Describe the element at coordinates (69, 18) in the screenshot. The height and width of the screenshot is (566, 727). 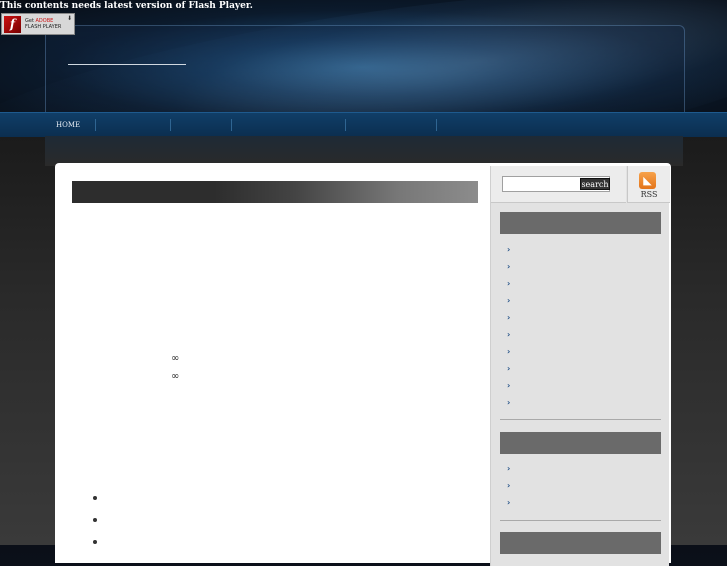
I see `download-arrow-icon: ⬇` at that location.